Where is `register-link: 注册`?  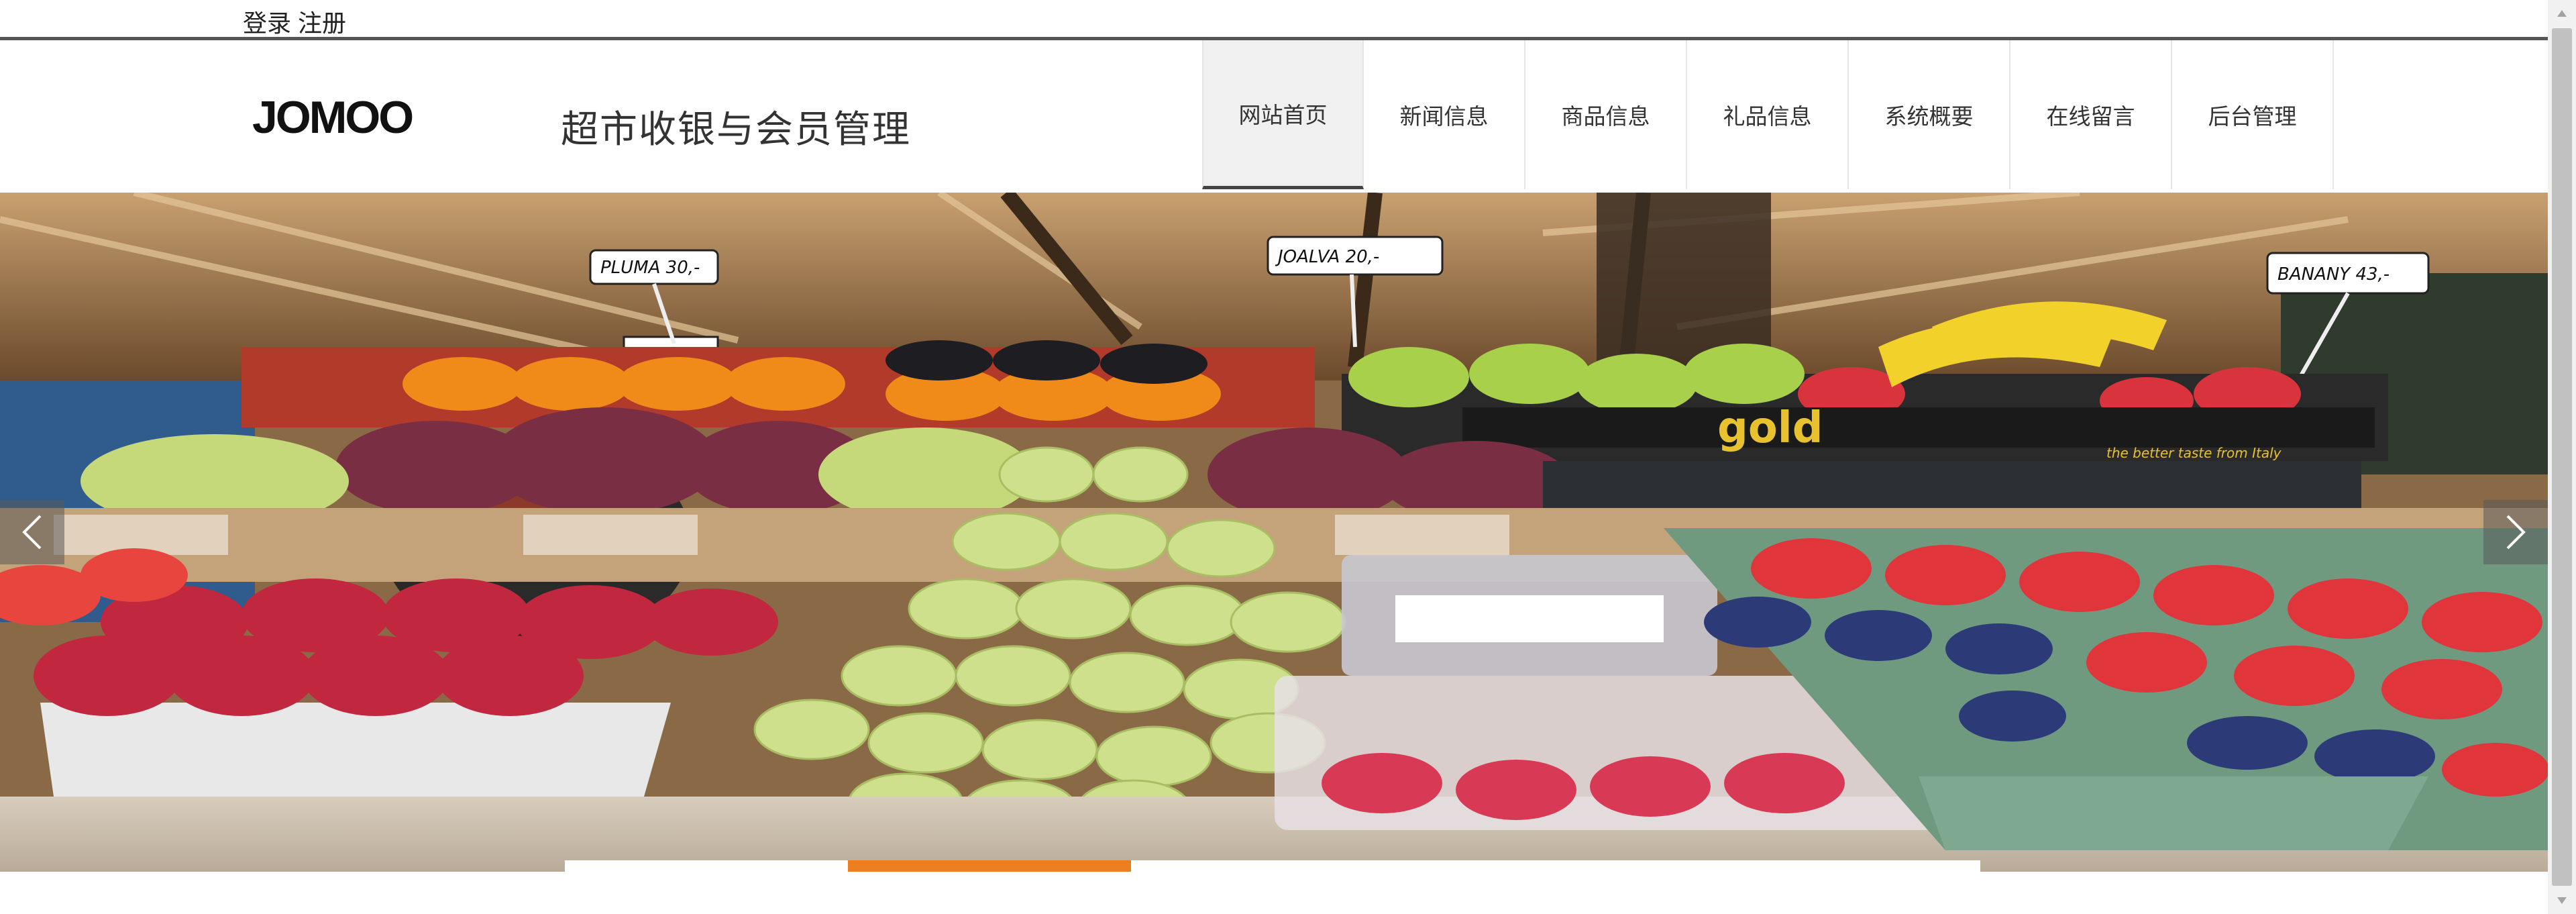
register-link: 注册 is located at coordinates (322, 24).